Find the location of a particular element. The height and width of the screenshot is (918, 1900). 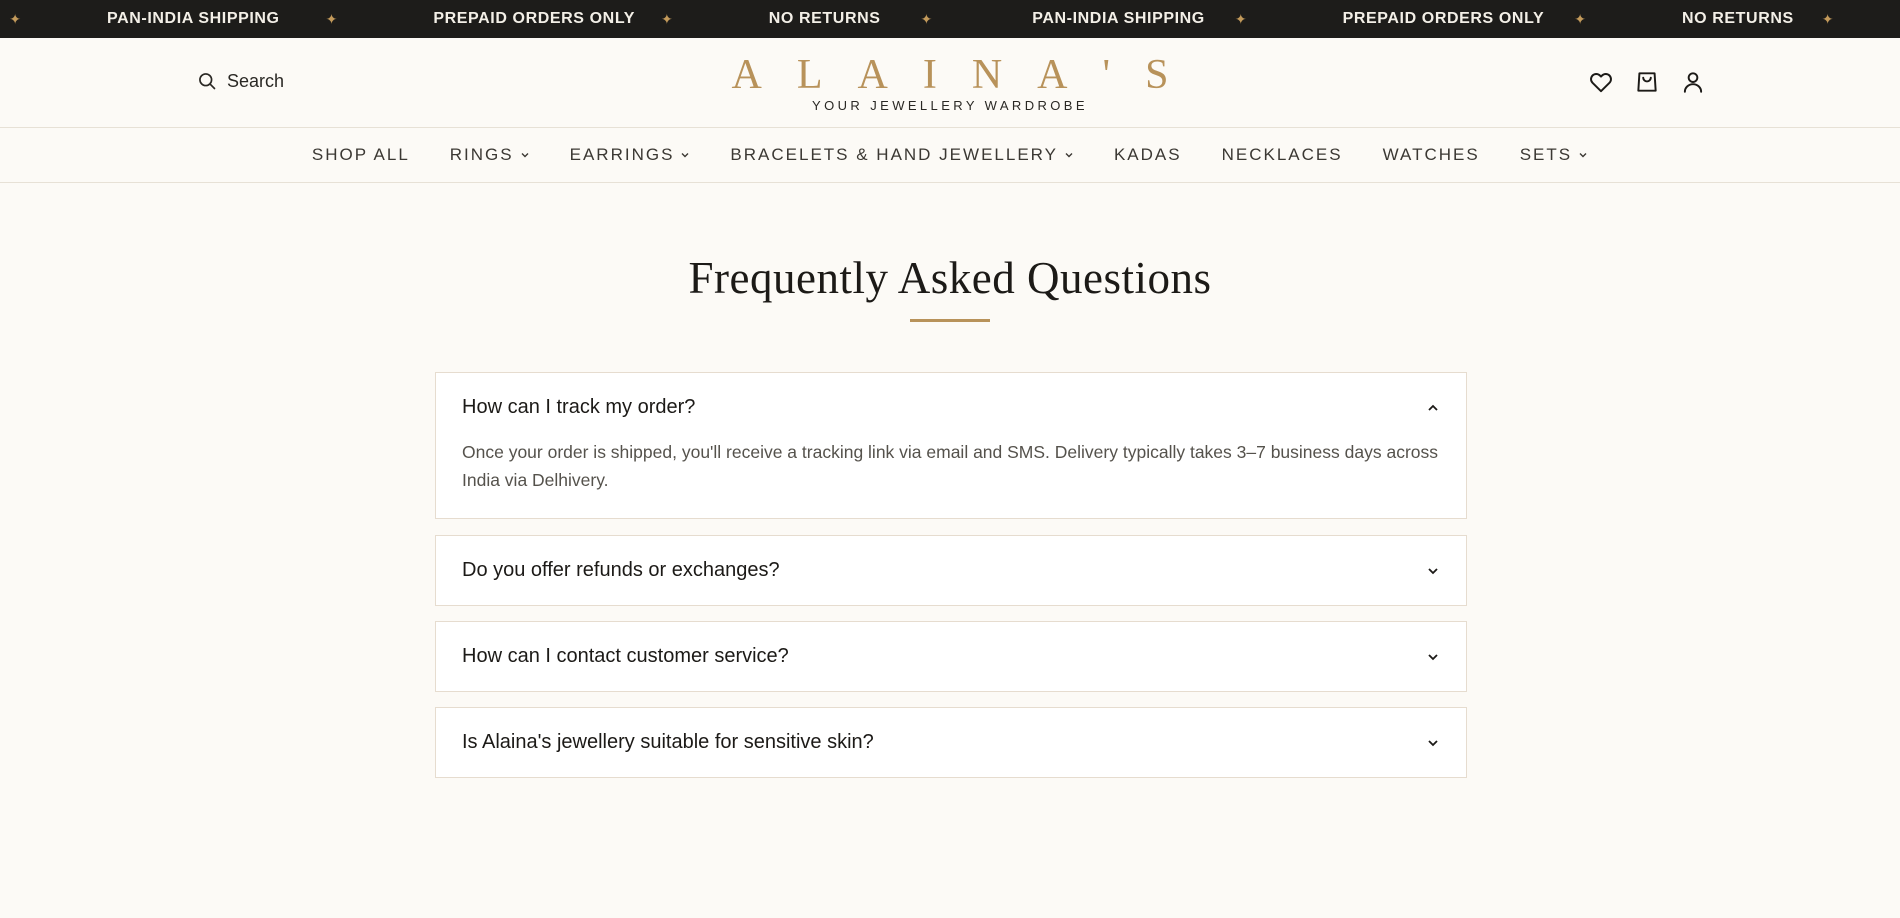

nav-item-sets: SETS is located at coordinates (1554, 155).